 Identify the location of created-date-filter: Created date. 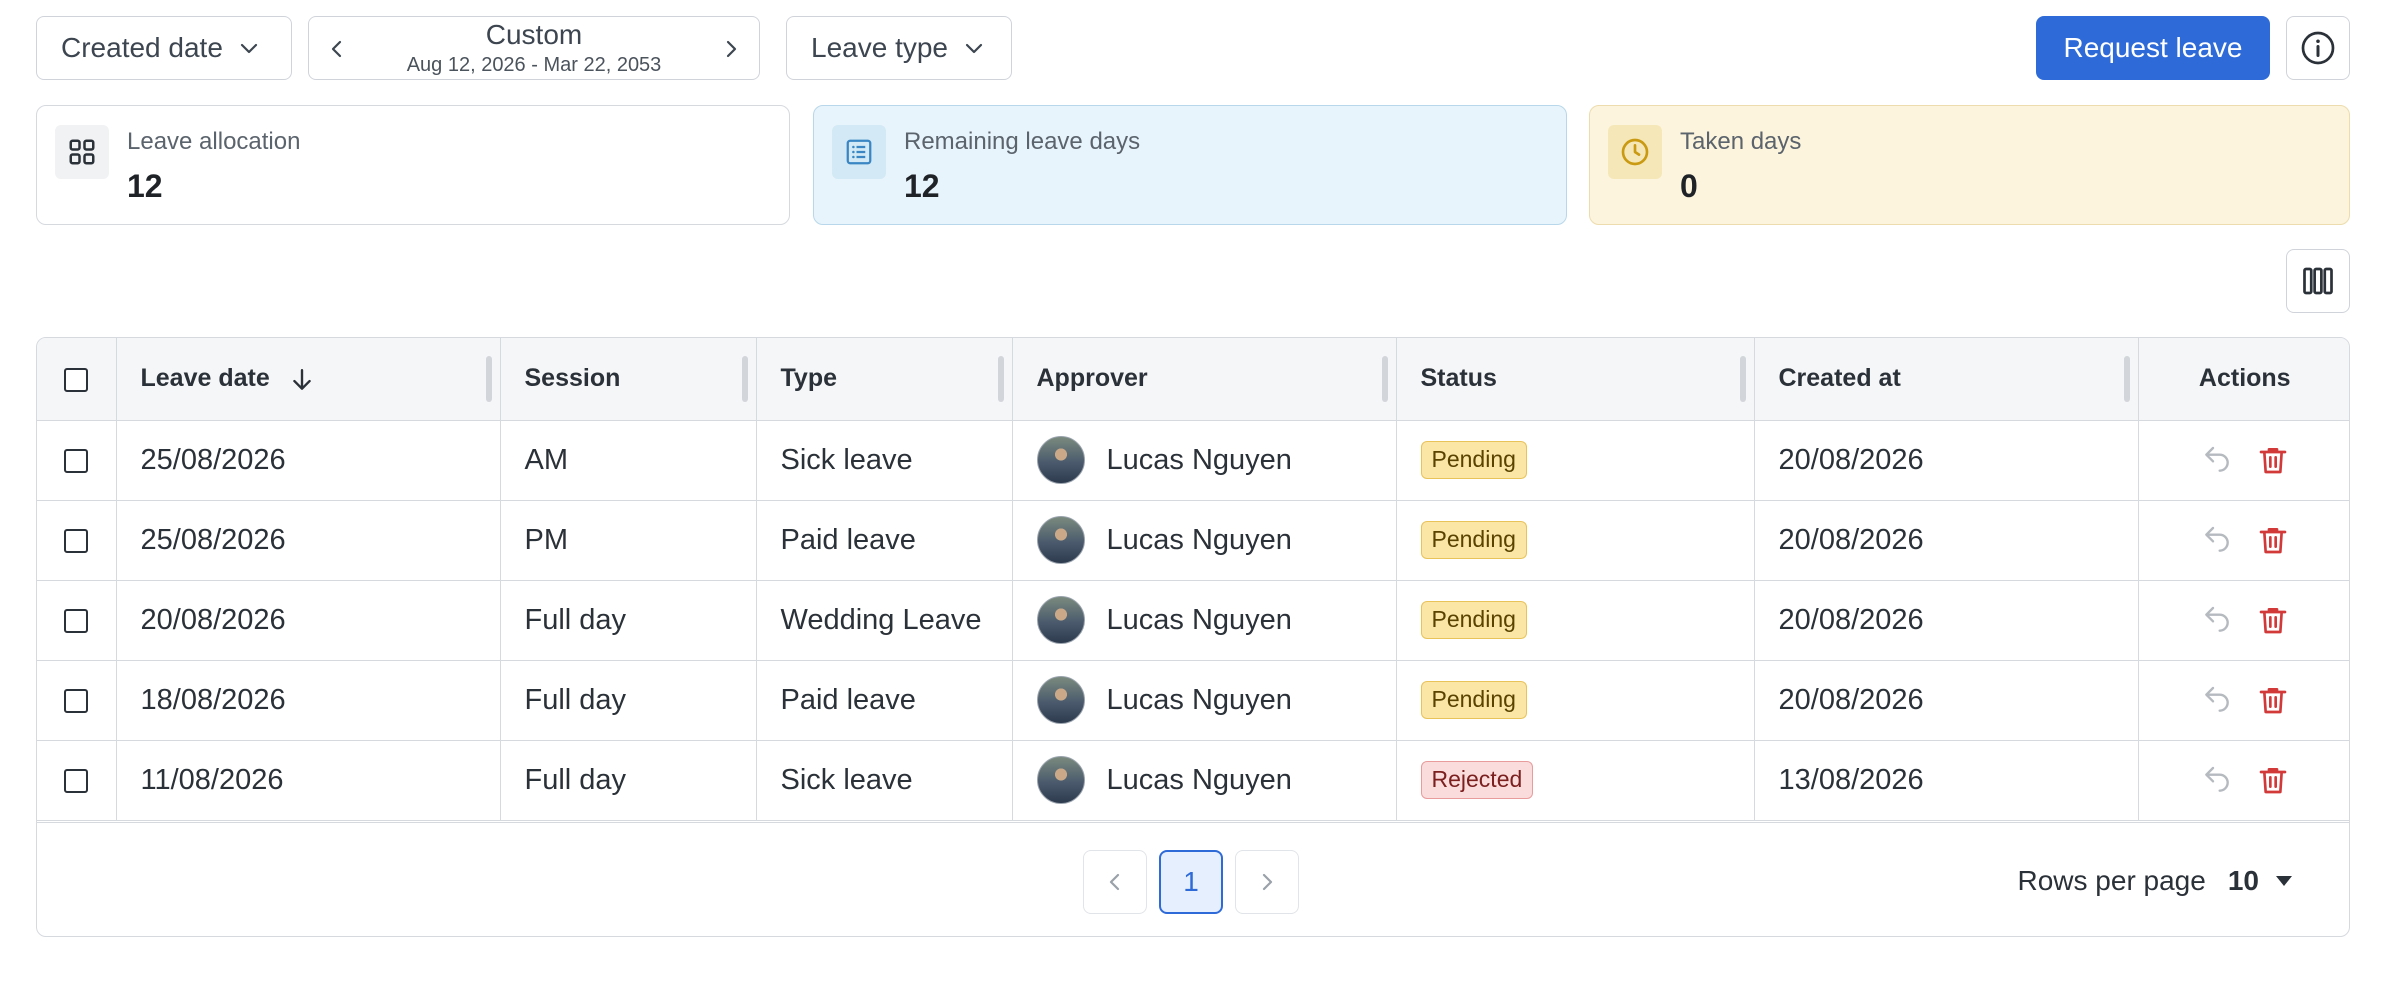
(164, 48).